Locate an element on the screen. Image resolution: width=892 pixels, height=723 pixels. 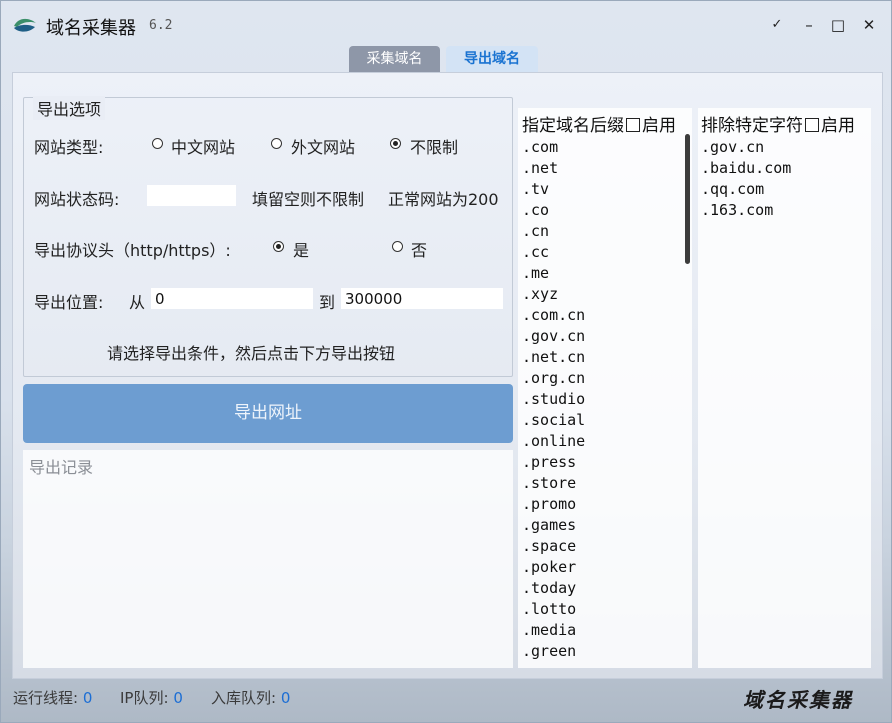
exclude-list-item: .qq.com is located at coordinates (746, 189).